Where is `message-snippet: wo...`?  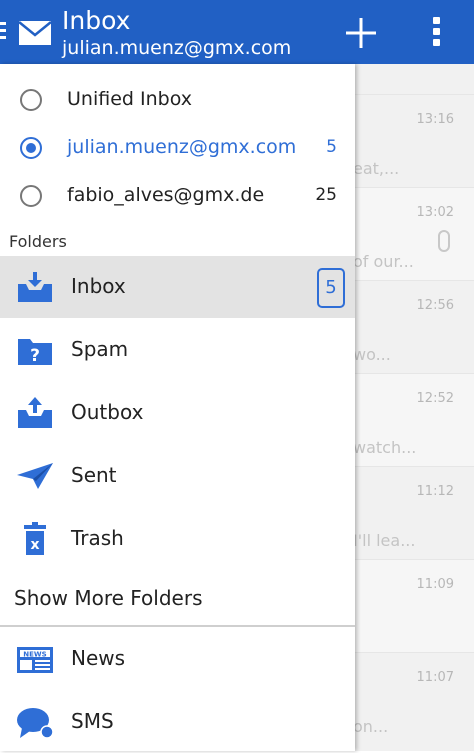
message-snippet: wo... is located at coordinates (372, 354).